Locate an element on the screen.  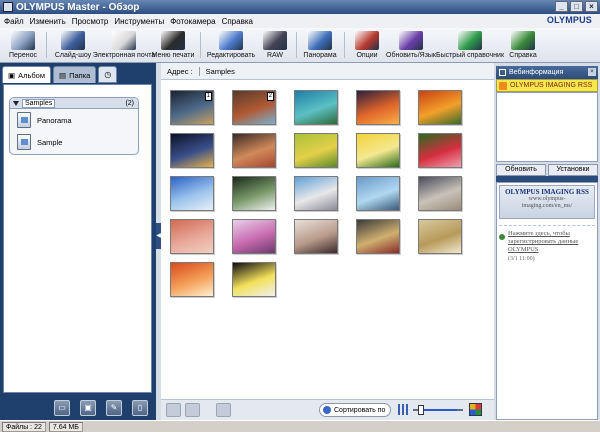
address-separator is located at coordinates (199, 71).